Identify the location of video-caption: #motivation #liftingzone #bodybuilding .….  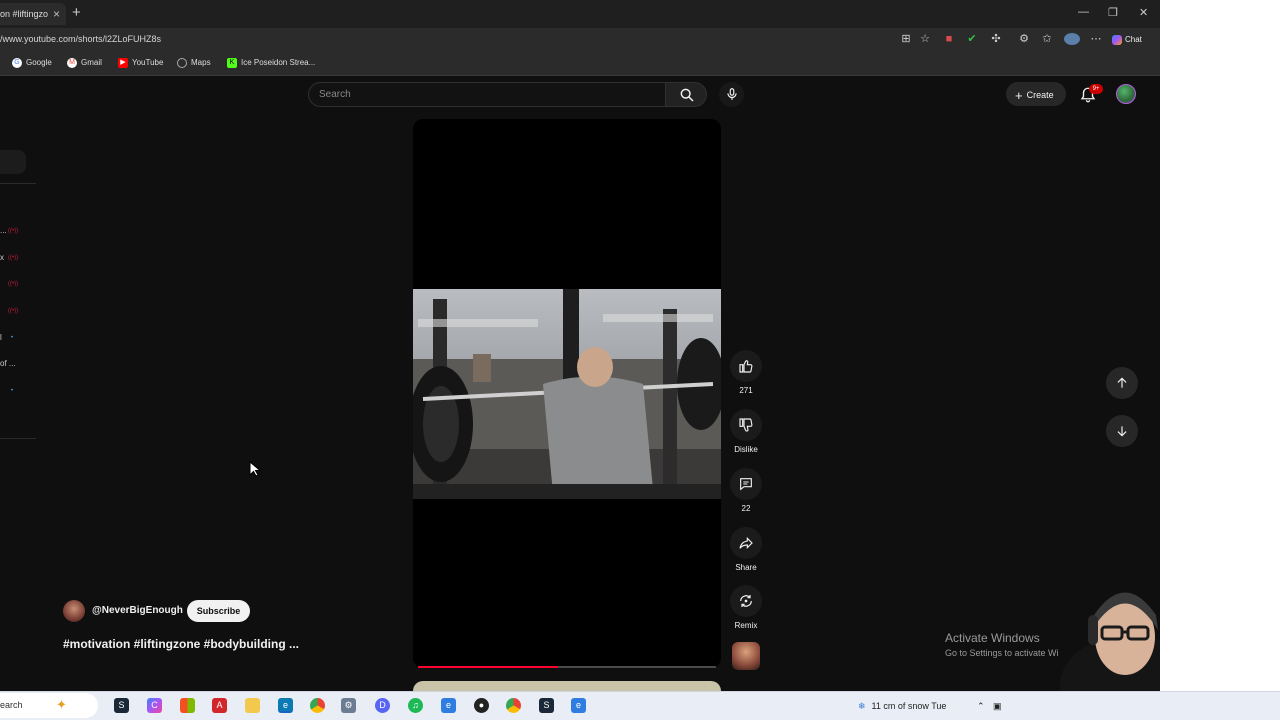
(181, 644).